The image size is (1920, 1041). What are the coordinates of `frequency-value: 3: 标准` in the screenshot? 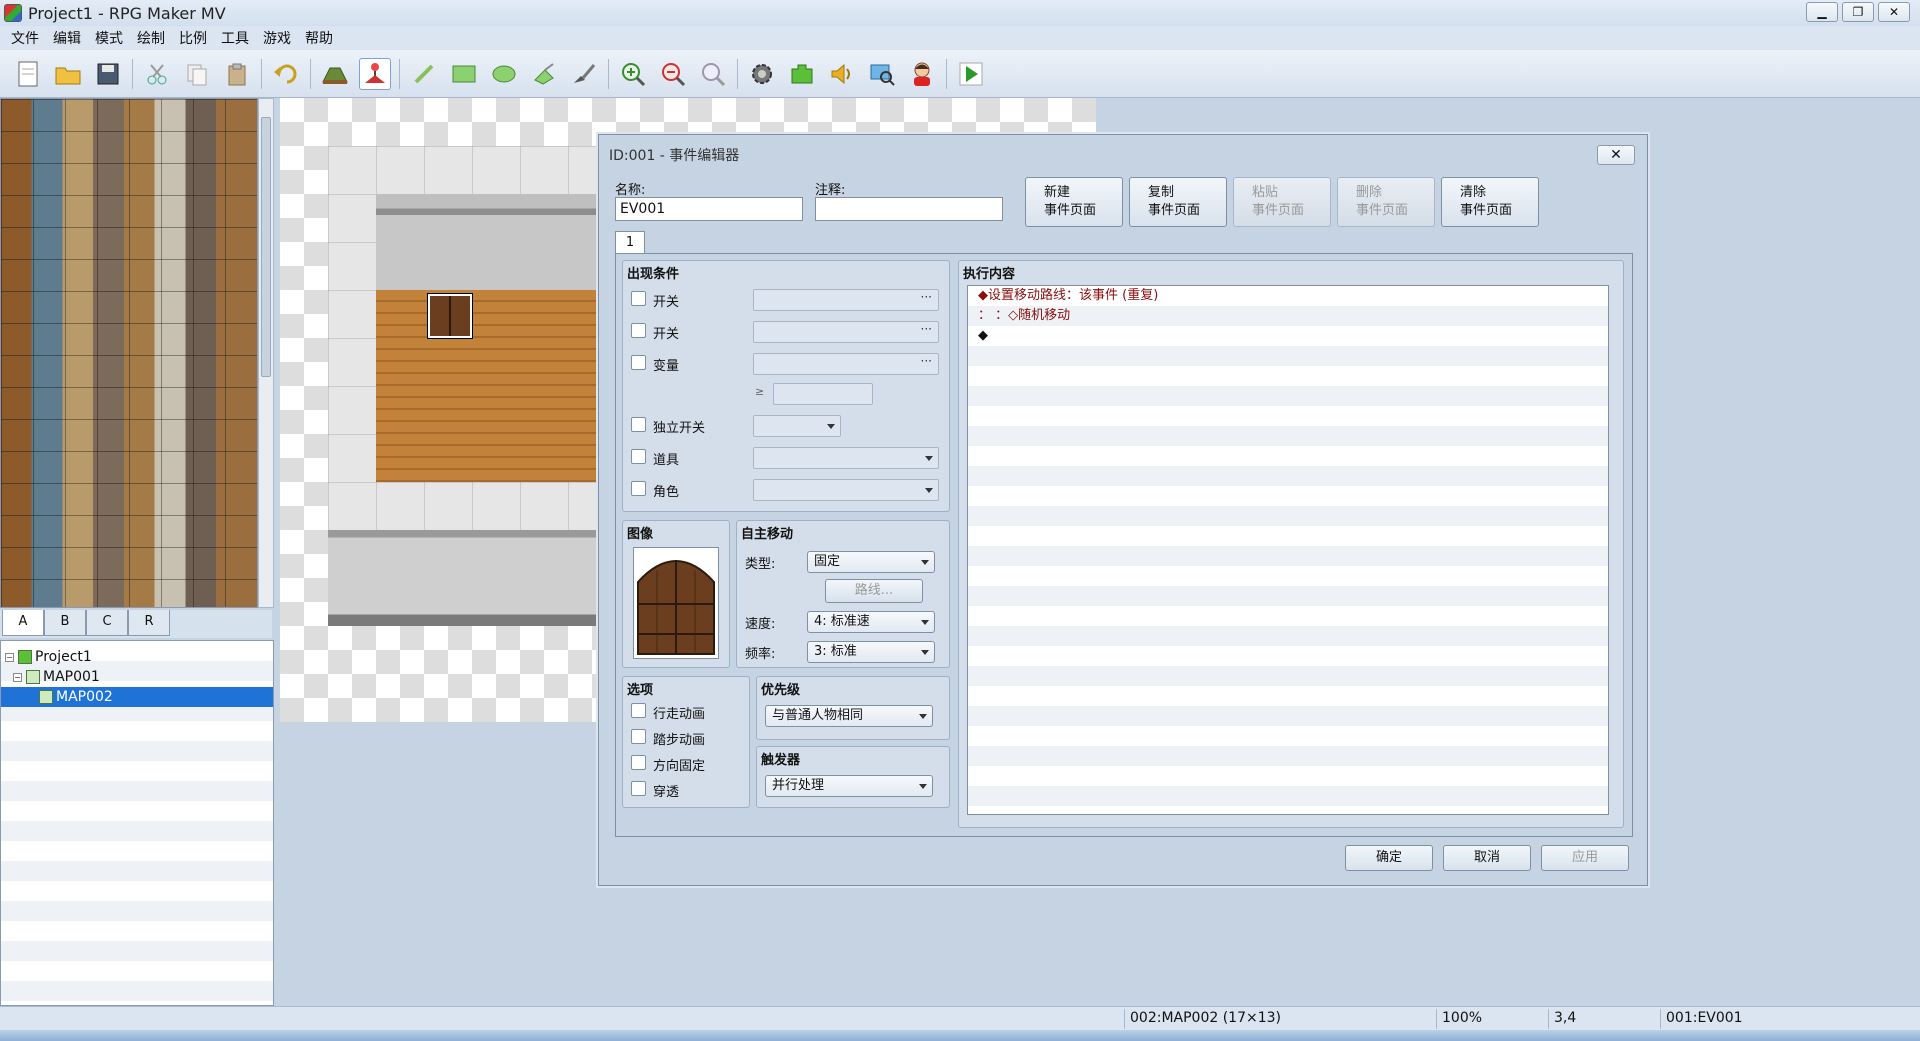 It's located at (835, 651).